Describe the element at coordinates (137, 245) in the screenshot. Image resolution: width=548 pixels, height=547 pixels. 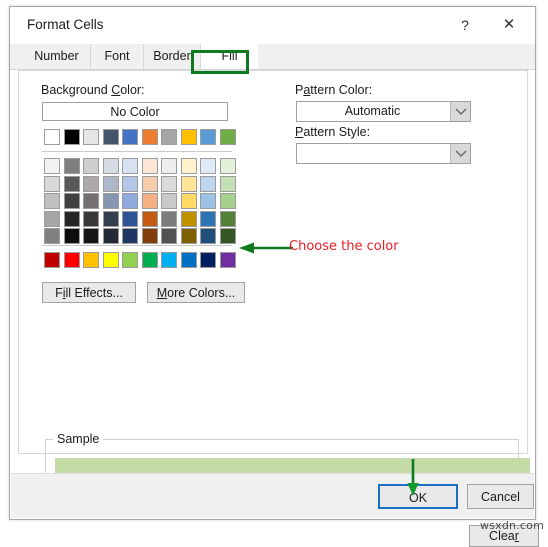
I see `grid-divider-bottom` at that location.